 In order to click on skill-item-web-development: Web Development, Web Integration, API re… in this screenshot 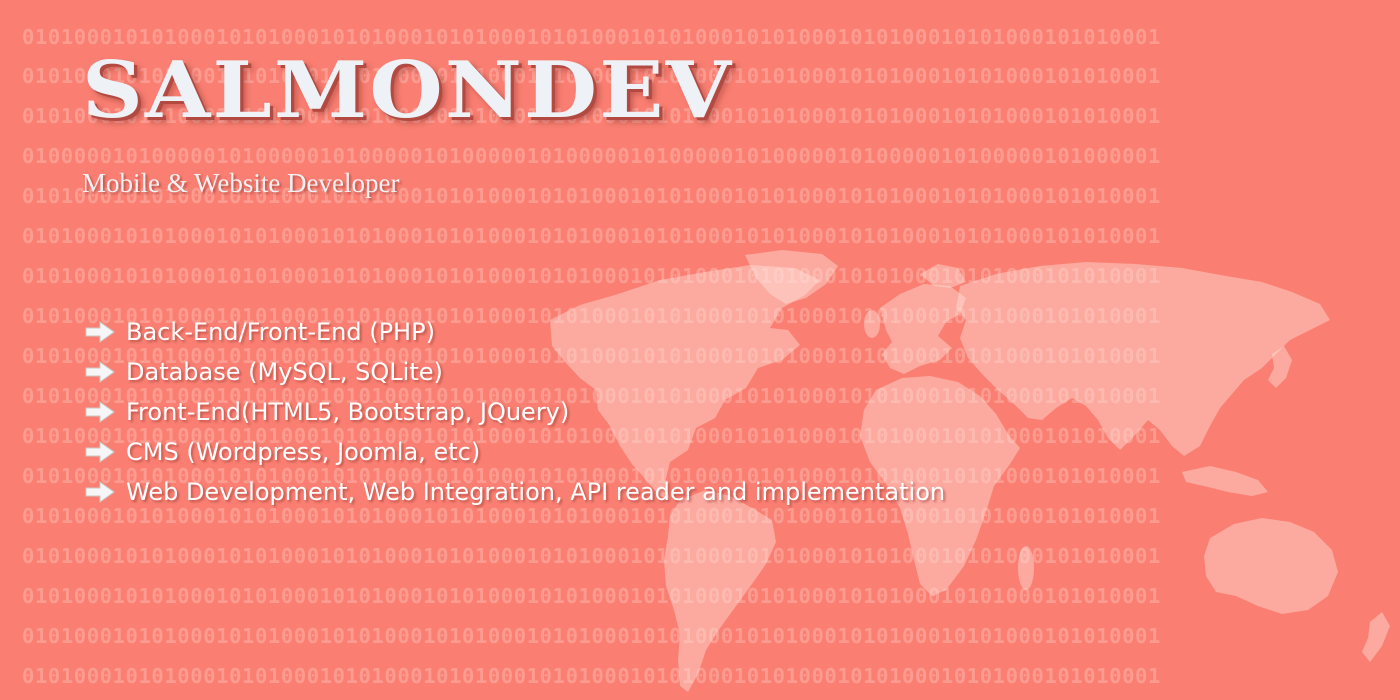, I will do `click(514, 492)`.